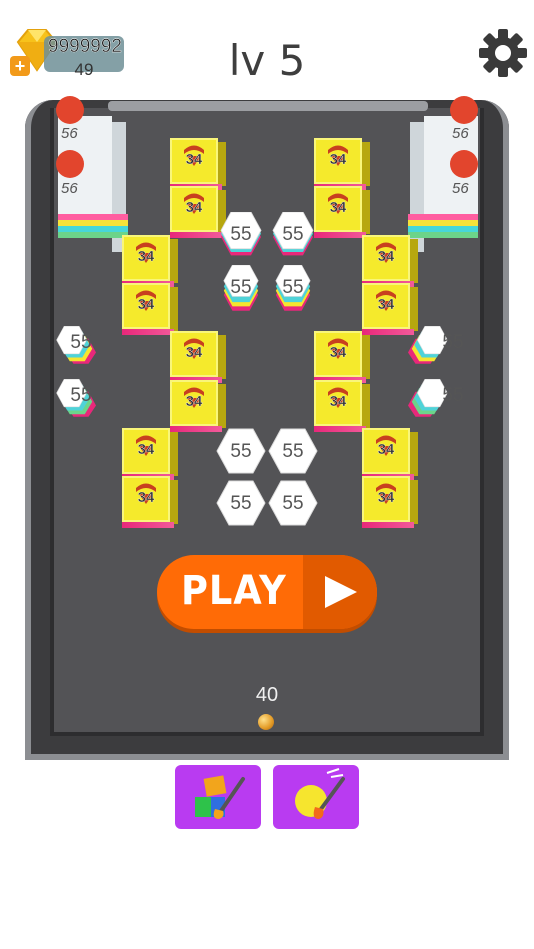 This screenshot has height=949, width=534. What do you see at coordinates (460, 188) in the screenshot?
I see `corner-value-br: 56` at bounding box center [460, 188].